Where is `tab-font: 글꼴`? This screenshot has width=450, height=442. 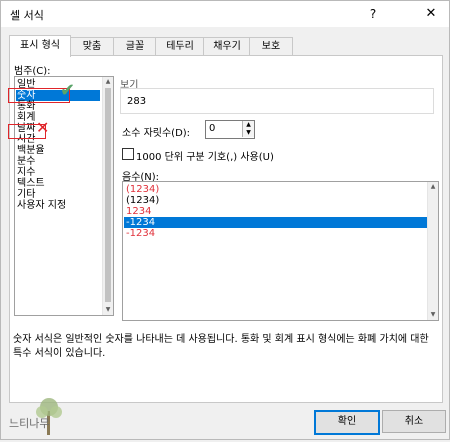 tab-font: 글꼴 is located at coordinates (135, 46).